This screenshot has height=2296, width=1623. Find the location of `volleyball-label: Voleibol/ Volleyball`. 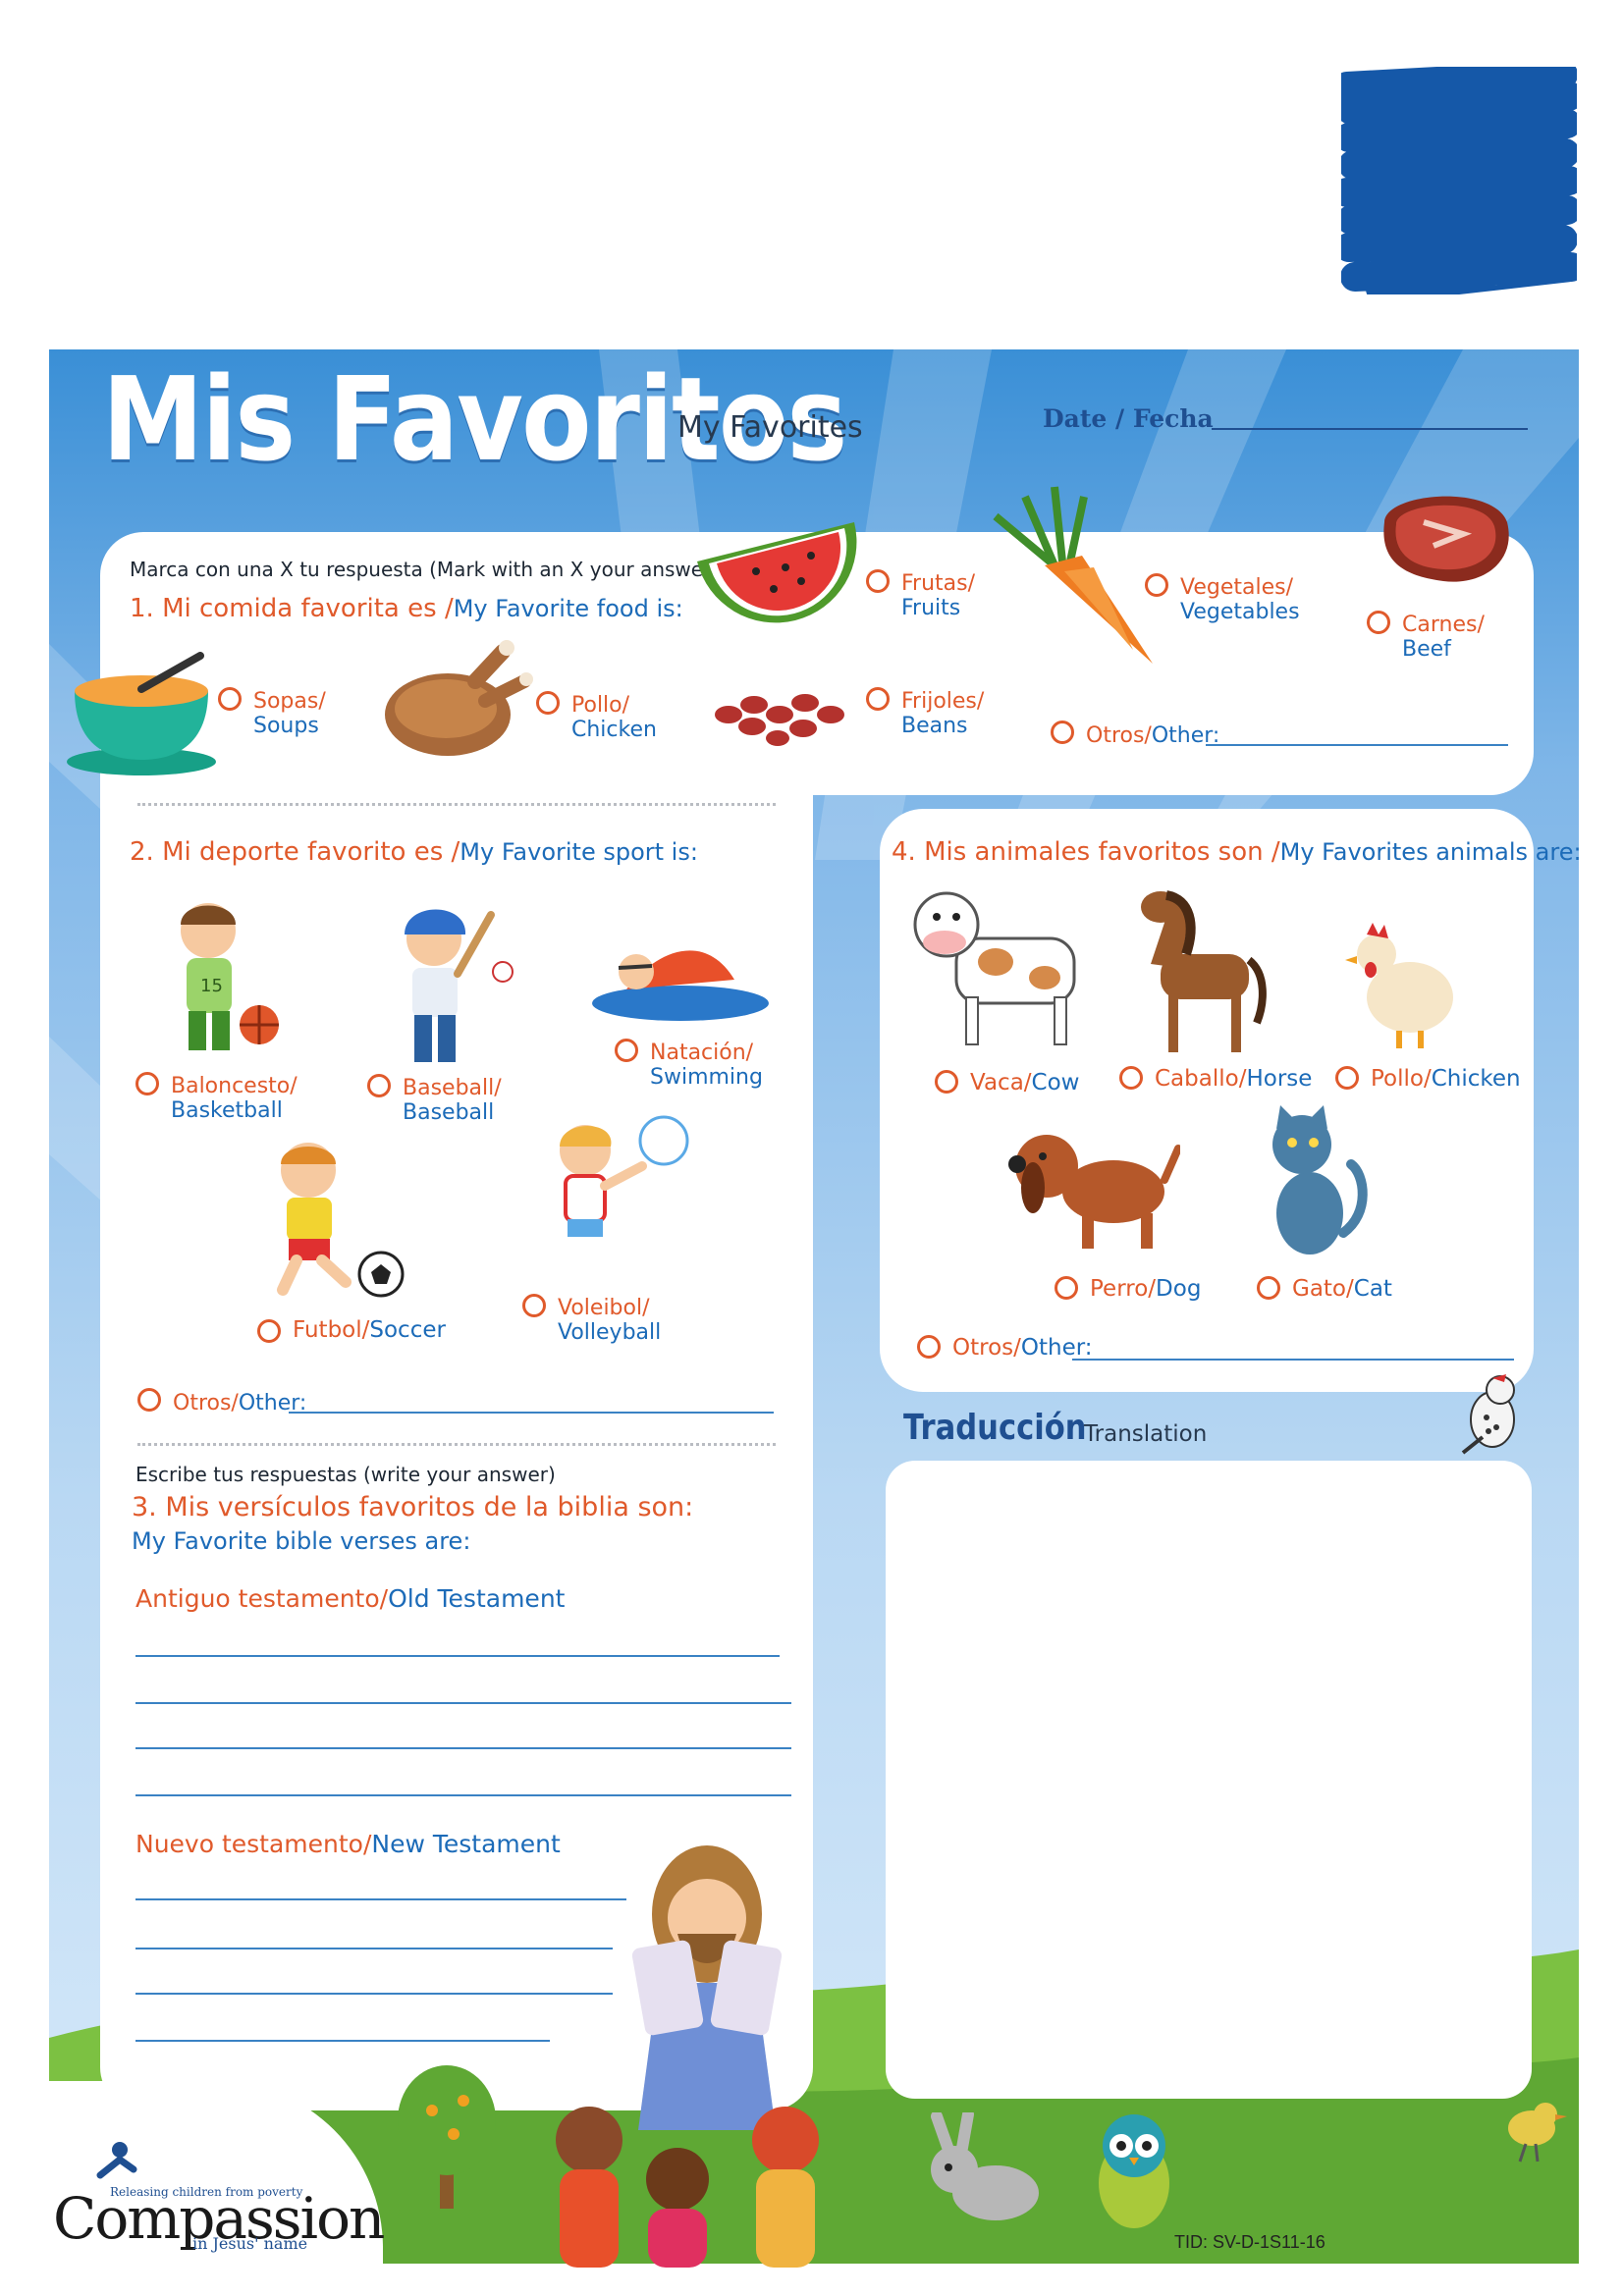

volleyball-label: Voleibol/ Volleyball is located at coordinates (609, 1321).